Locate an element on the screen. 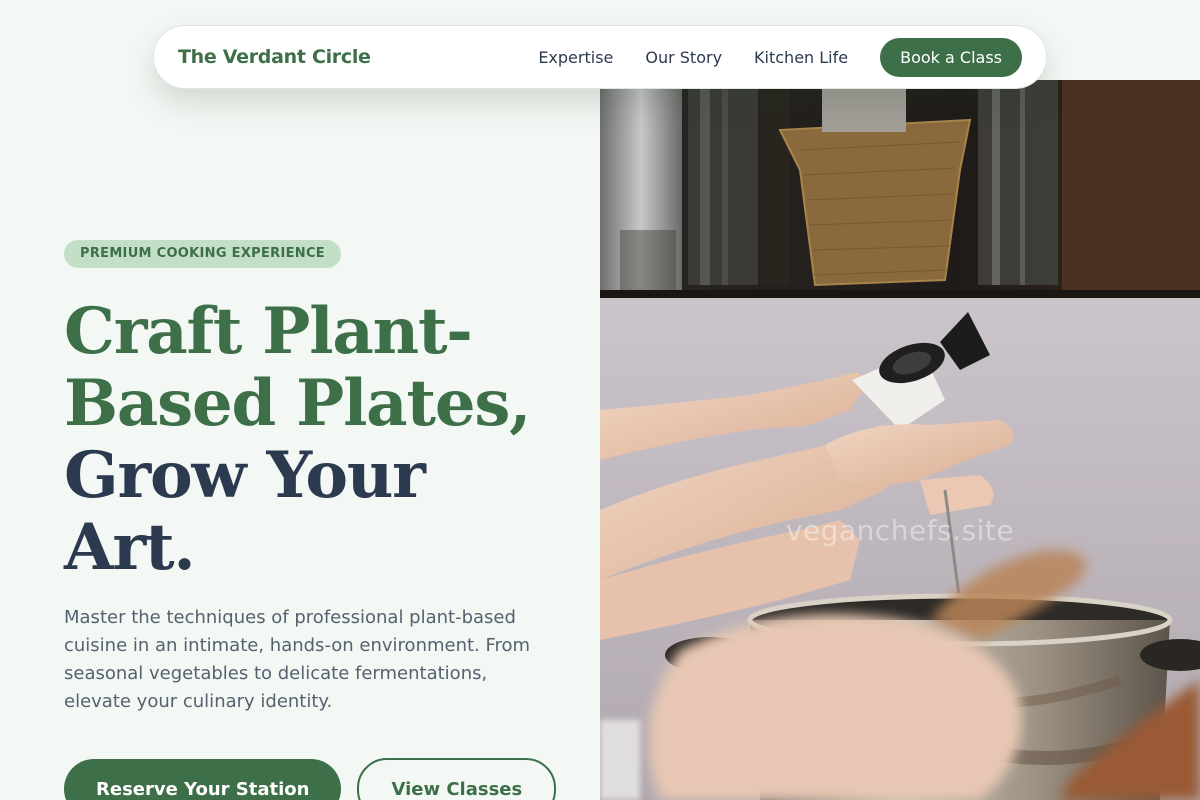 This screenshot has width=1200, height=800. headline-line-1: Craft Plant- is located at coordinates (268, 331).